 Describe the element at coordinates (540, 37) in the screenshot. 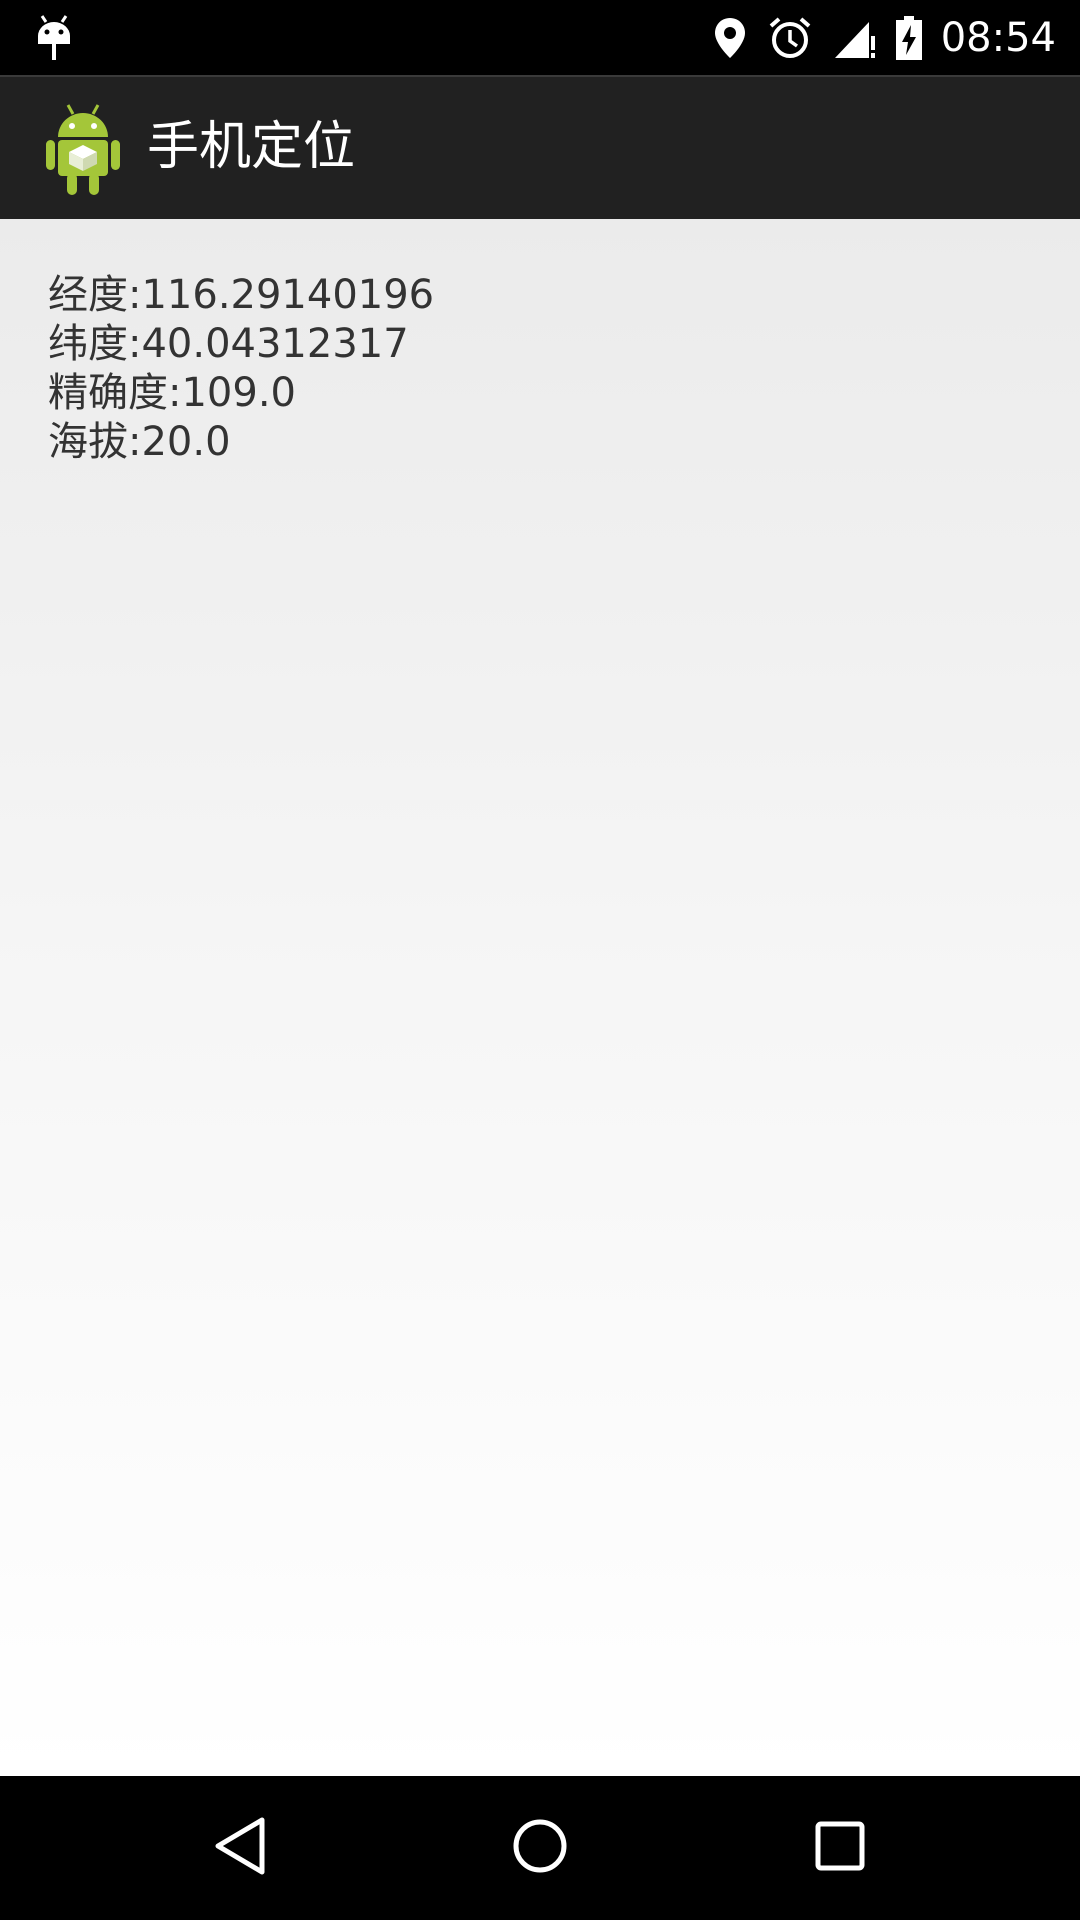

I see `status-bar: 08:54` at that location.